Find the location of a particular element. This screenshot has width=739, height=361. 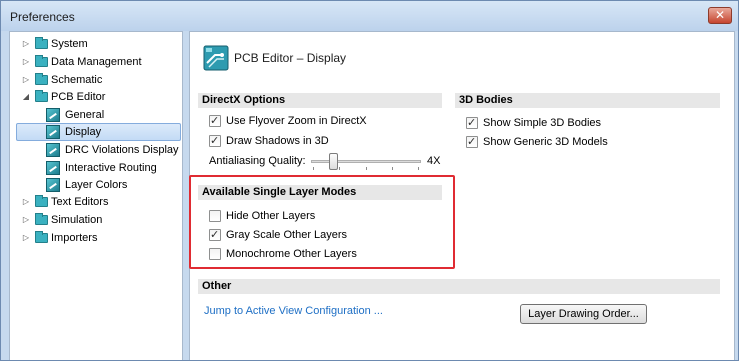

other-header: Other is located at coordinates (459, 286).